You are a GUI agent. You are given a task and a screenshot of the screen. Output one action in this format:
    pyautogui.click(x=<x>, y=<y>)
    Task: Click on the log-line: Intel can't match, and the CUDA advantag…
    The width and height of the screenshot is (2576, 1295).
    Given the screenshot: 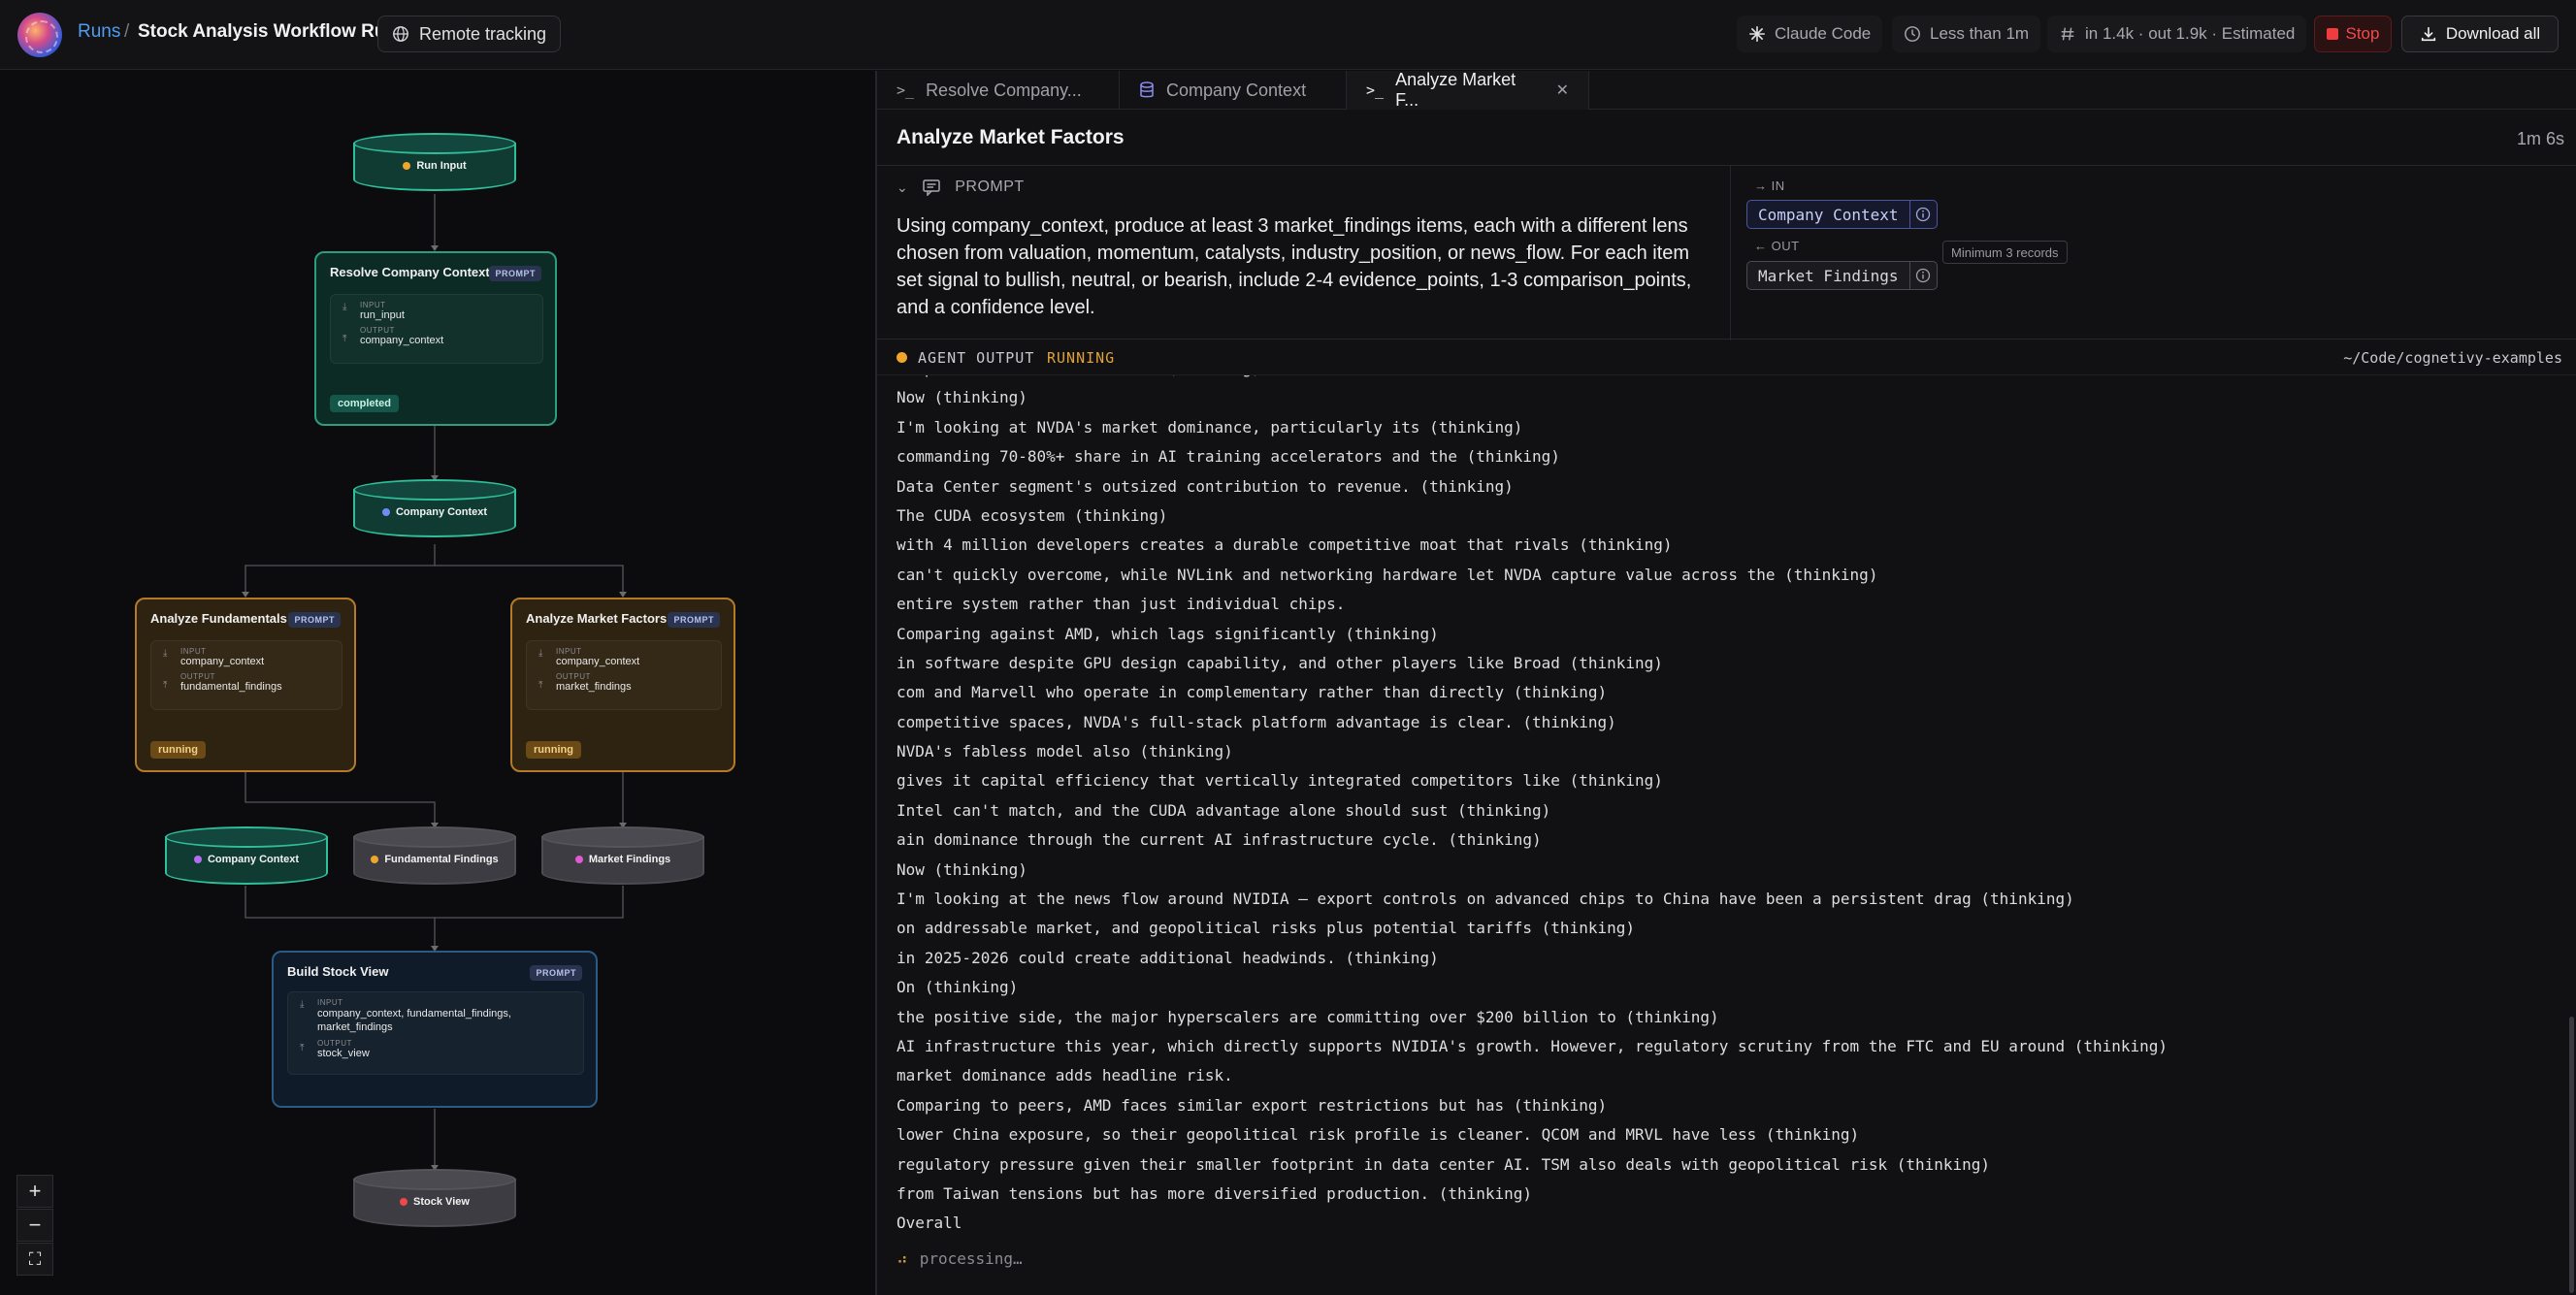 What is the action you would take?
    pyautogui.click(x=1224, y=810)
    